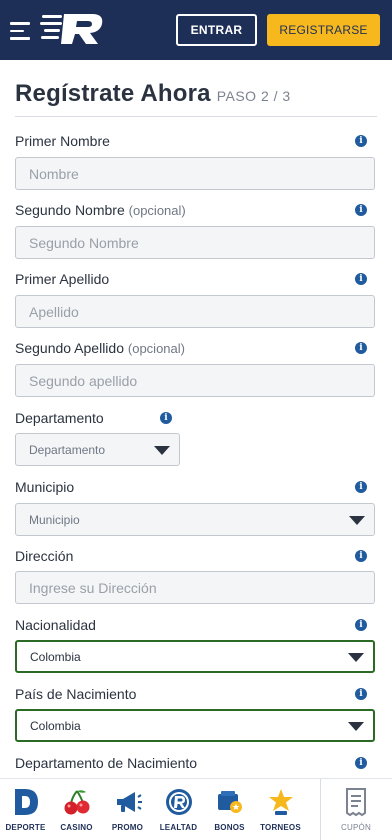 Image resolution: width=392 pixels, height=840 pixels. What do you see at coordinates (113, 93) in the screenshot?
I see `page-title: Regístrate Ahora` at bounding box center [113, 93].